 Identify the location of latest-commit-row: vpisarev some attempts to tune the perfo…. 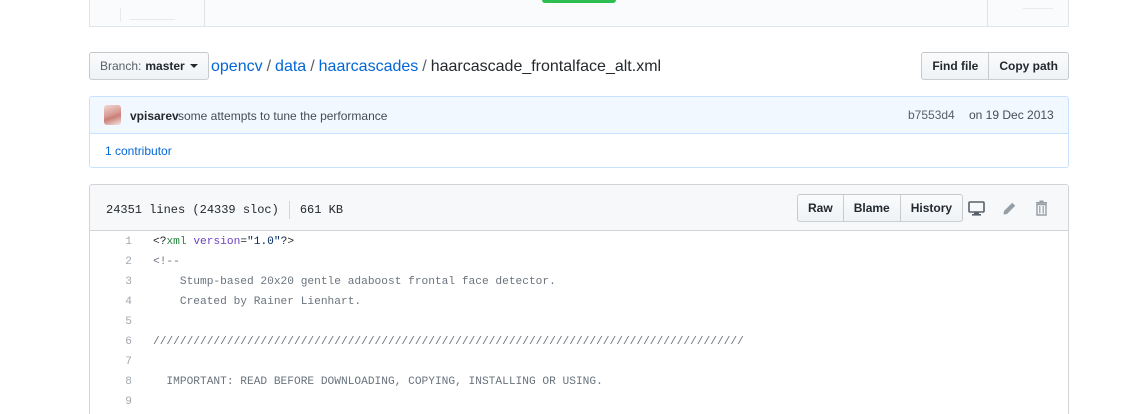
(579, 115).